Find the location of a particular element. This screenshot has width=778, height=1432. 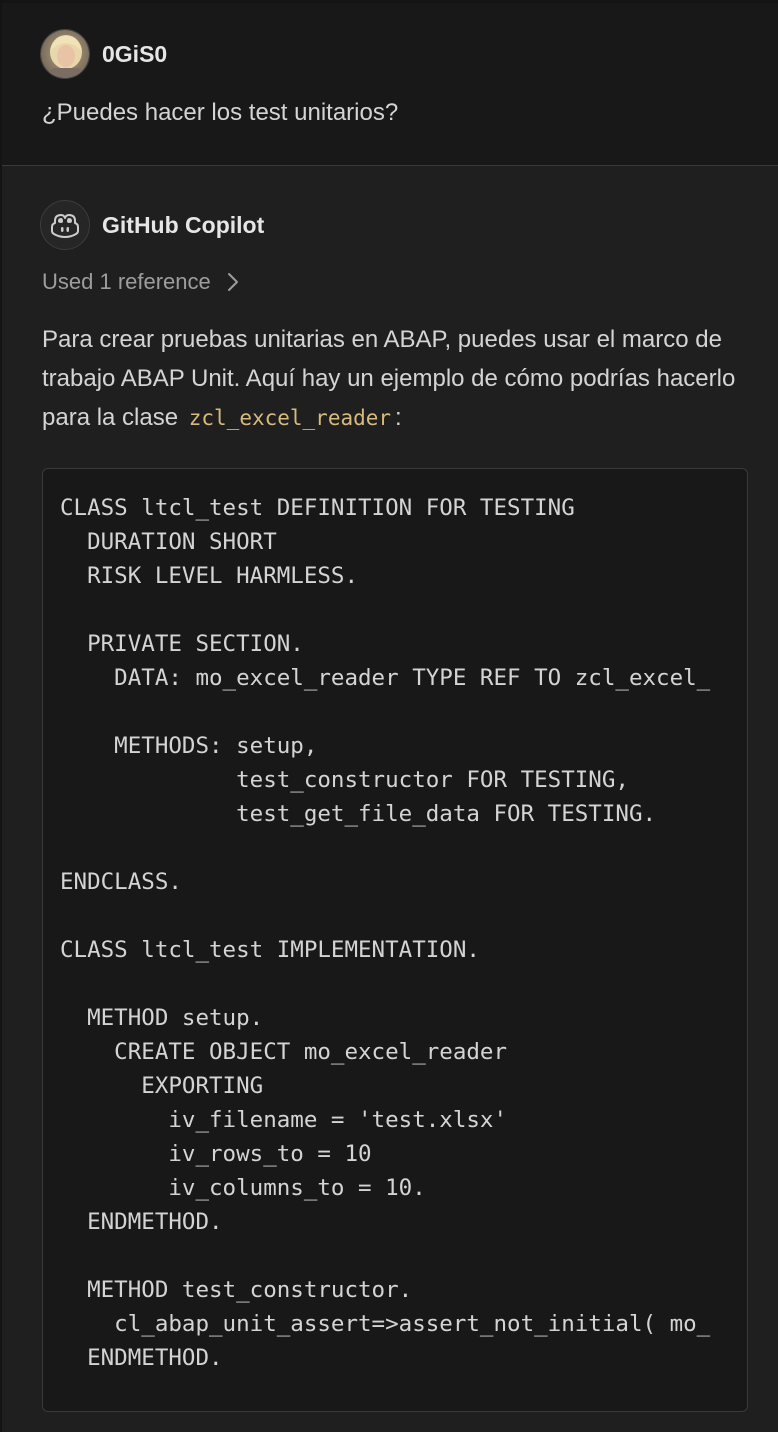

agent-name: GitHub Copilot is located at coordinates (183, 224).